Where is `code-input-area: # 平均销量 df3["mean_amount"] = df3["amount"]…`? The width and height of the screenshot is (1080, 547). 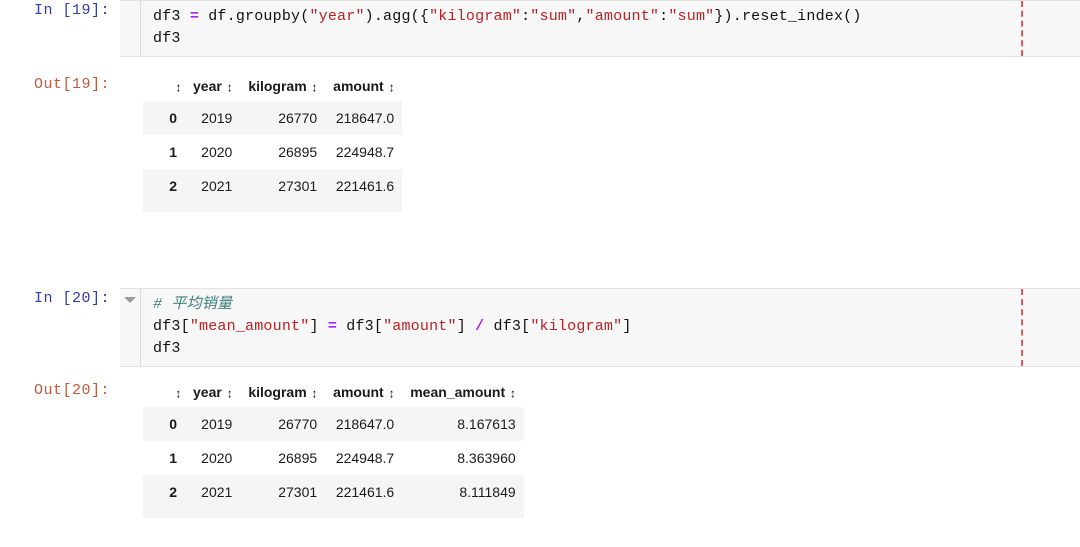 code-input-area: # 平均销量 df3["mean_amount"] = df3["amount"]… is located at coordinates (600, 327).